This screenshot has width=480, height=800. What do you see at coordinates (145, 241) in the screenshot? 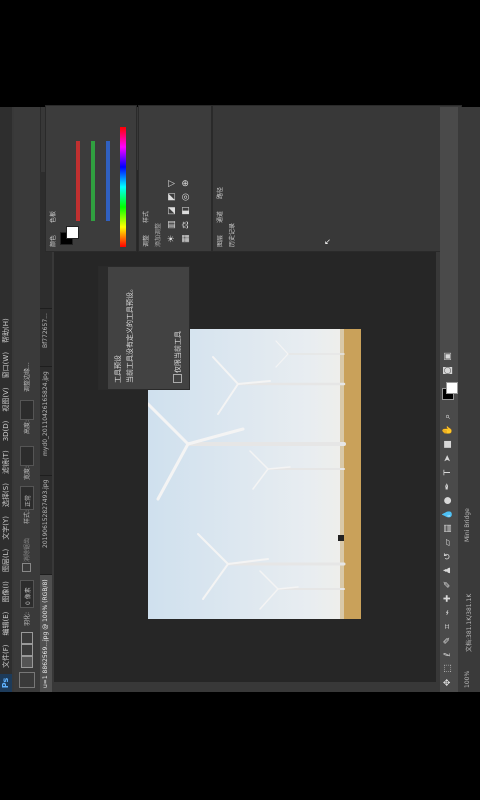
I see `adjustments-tab: 调整` at bounding box center [145, 241].